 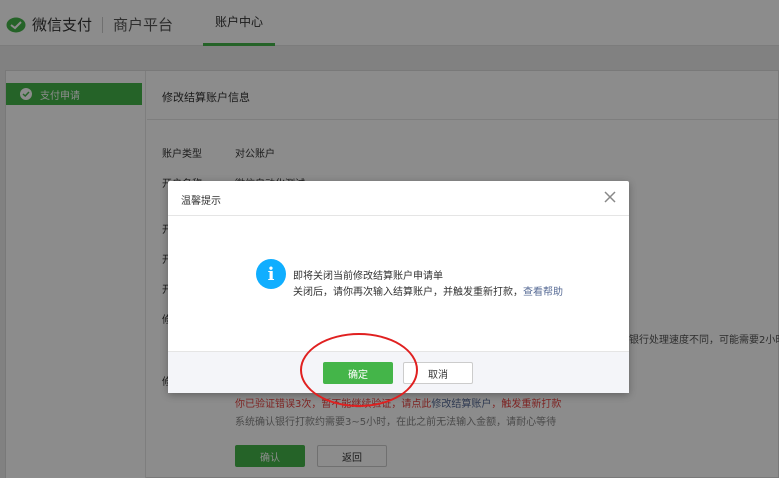 What do you see at coordinates (271, 274) in the screenshot?
I see `info-icon: i` at bounding box center [271, 274].